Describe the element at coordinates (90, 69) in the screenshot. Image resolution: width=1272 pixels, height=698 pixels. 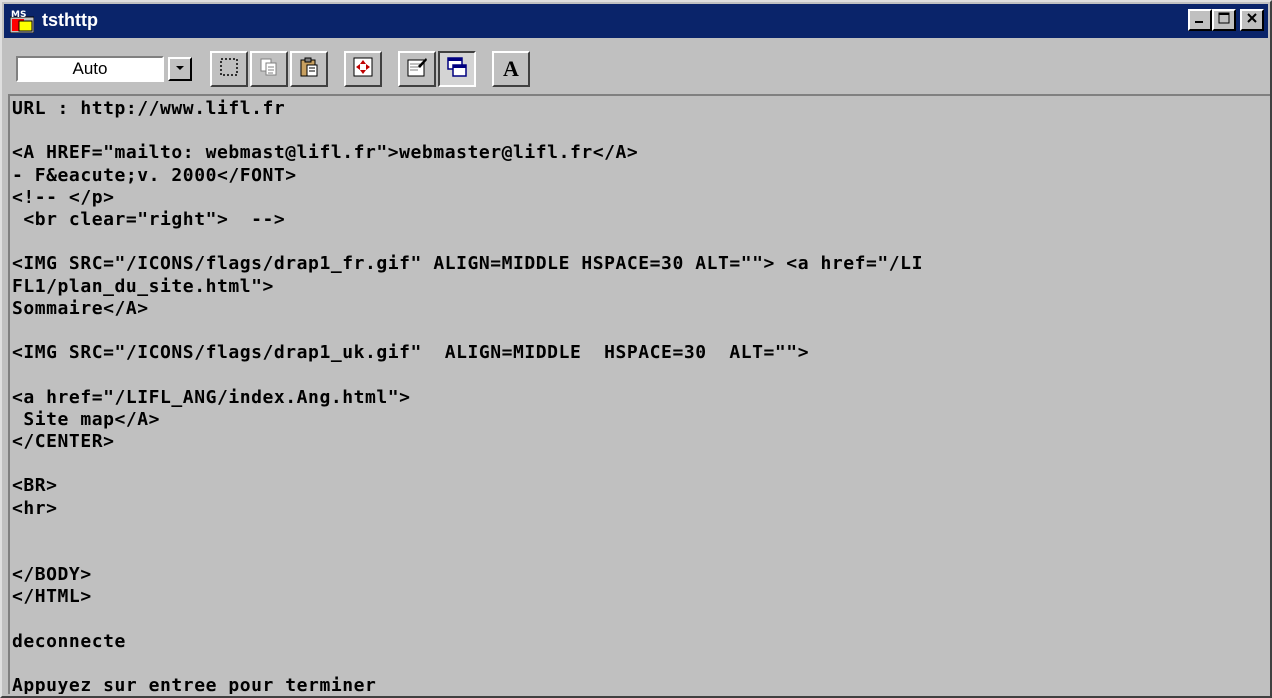
I see `font-size-value: Auto` at that location.